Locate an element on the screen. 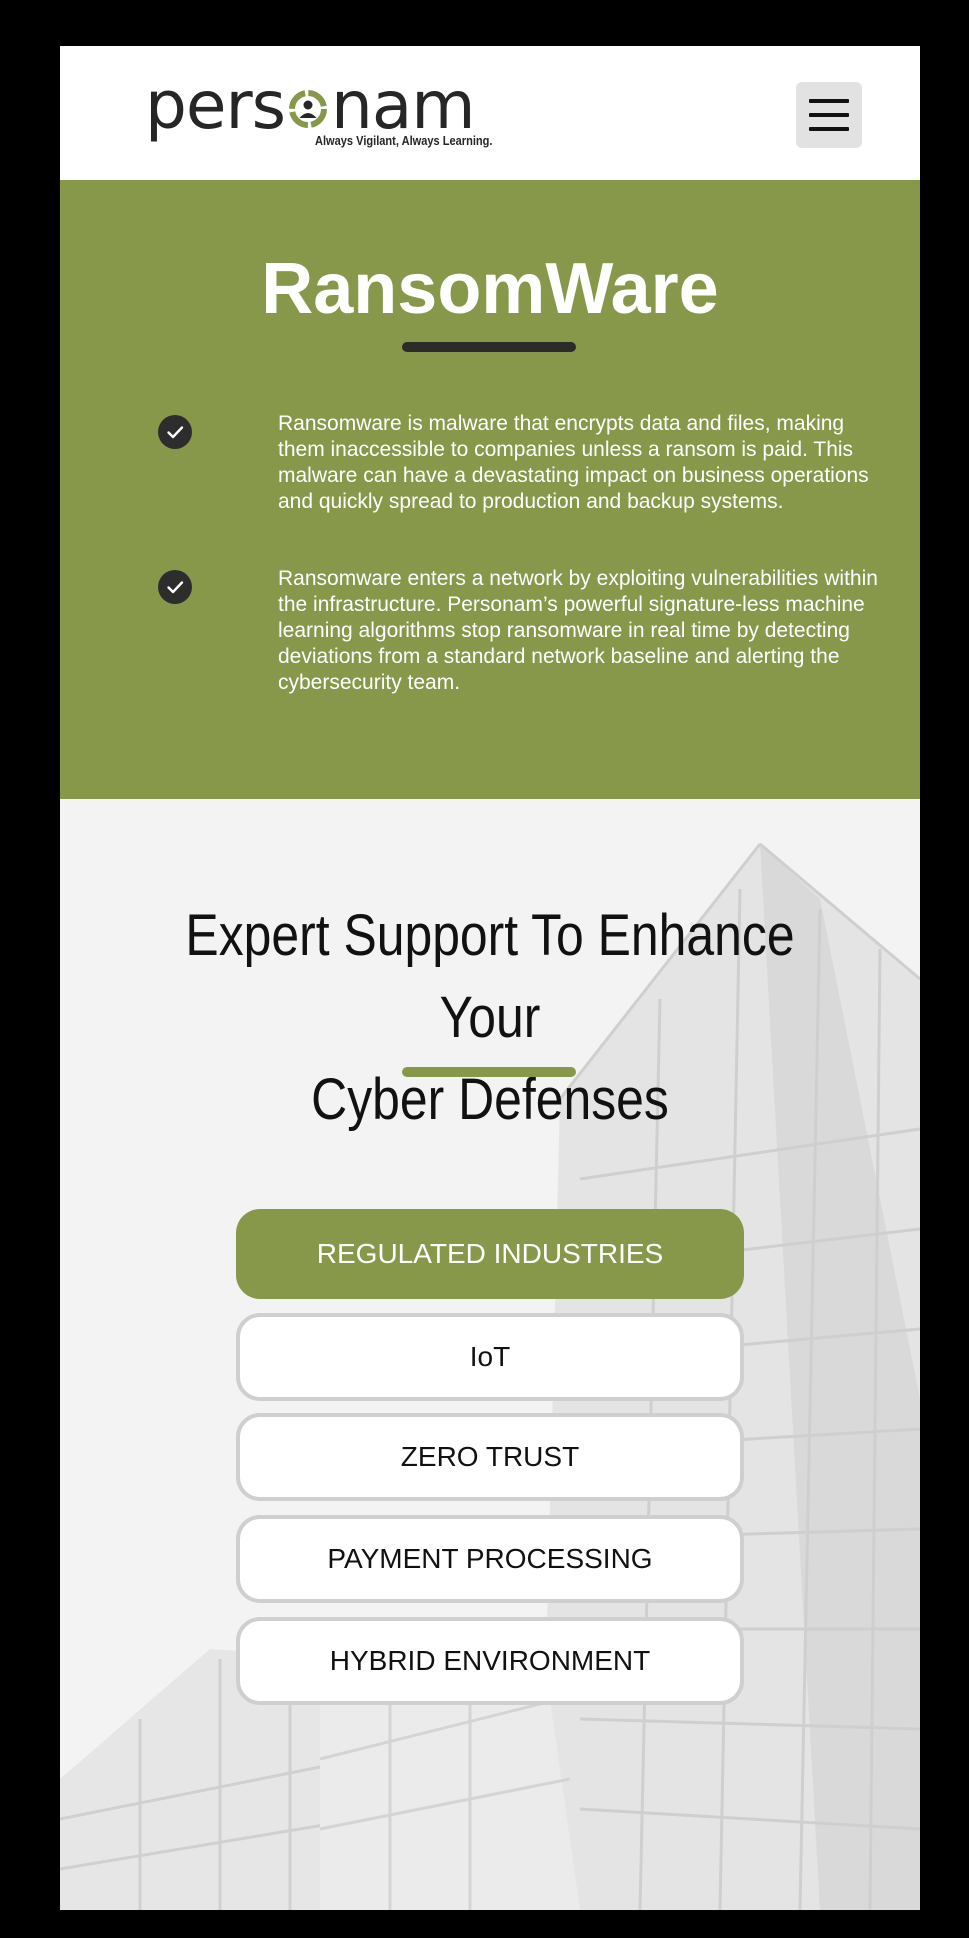 The width and height of the screenshot is (969, 1938). hamburger-menu-button is located at coordinates (829, 115).